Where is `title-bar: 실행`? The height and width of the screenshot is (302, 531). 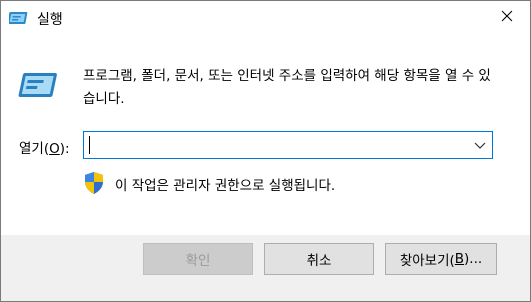 title-bar: 실행 is located at coordinates (265, 18).